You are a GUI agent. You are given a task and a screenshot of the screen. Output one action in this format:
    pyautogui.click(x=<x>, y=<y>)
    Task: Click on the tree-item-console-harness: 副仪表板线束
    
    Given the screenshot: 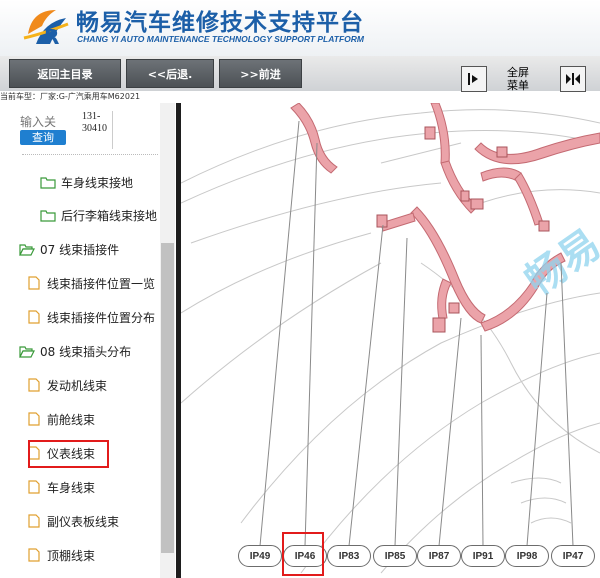 What is the action you would take?
    pyautogui.click(x=72, y=521)
    